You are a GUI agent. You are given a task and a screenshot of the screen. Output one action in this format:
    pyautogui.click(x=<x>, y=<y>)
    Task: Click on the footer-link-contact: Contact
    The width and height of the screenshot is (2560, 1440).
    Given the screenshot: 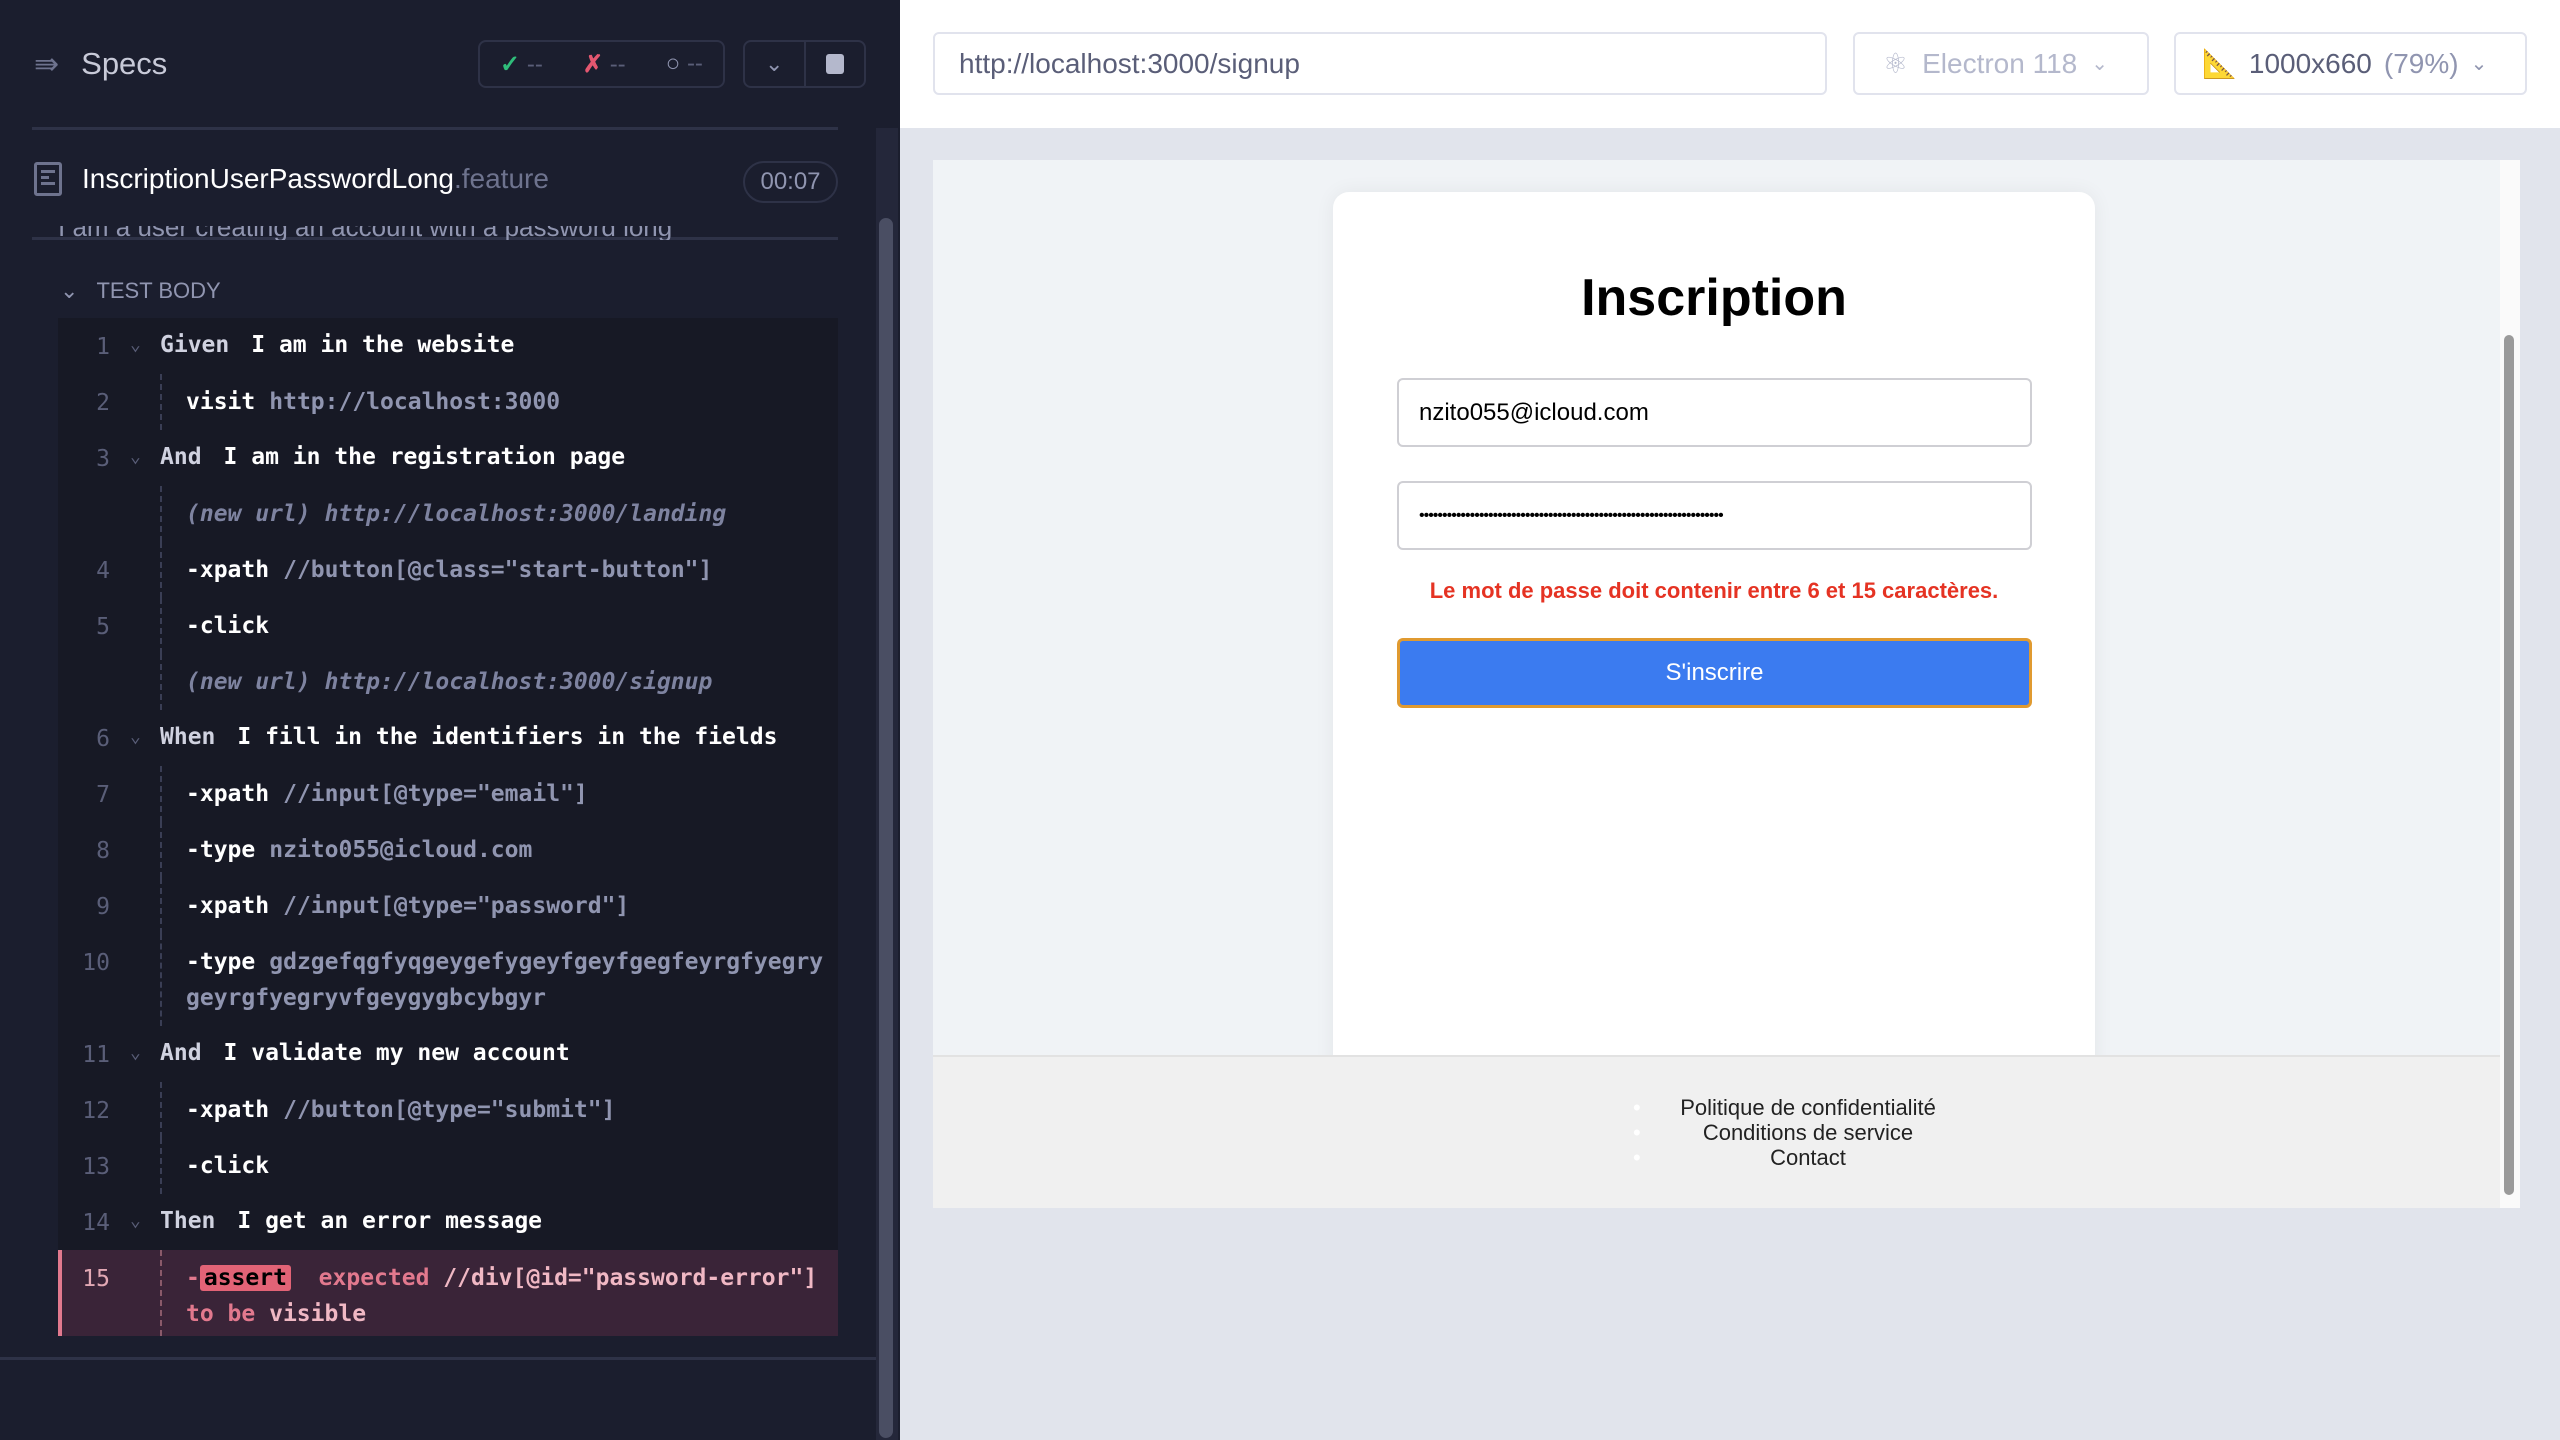 What is the action you would take?
    pyautogui.click(x=1808, y=1157)
    